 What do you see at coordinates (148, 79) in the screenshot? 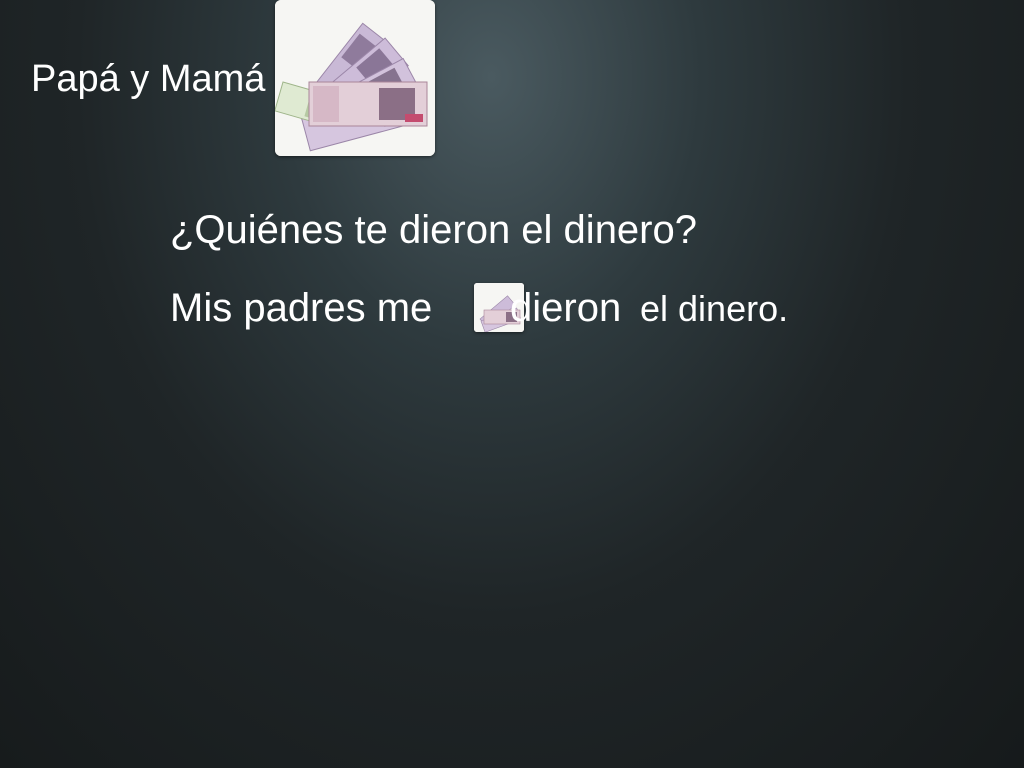
I see `parents-label: Papá y Mamá` at bounding box center [148, 79].